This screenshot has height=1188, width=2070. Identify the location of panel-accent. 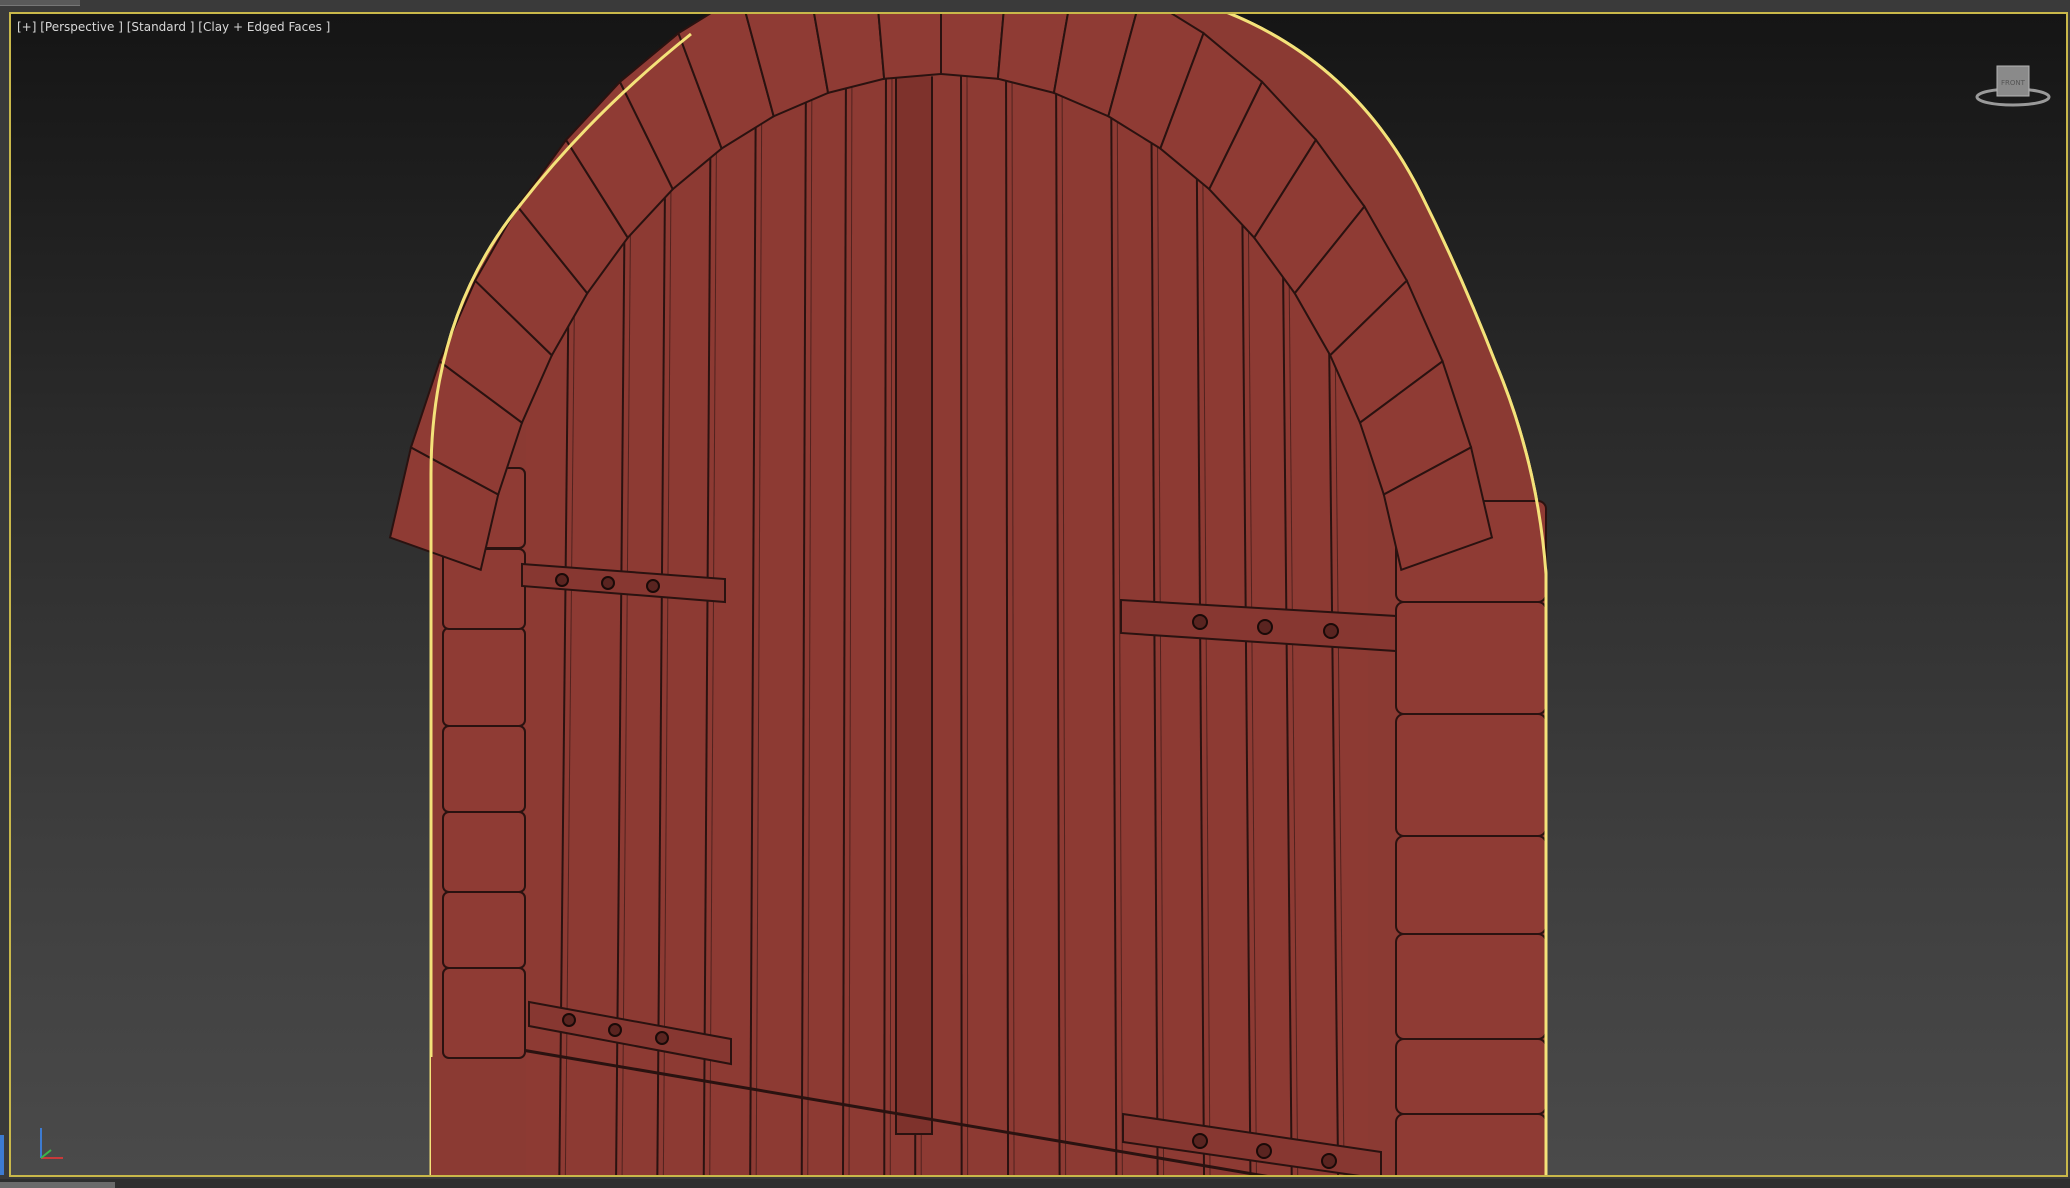
(2, 1155).